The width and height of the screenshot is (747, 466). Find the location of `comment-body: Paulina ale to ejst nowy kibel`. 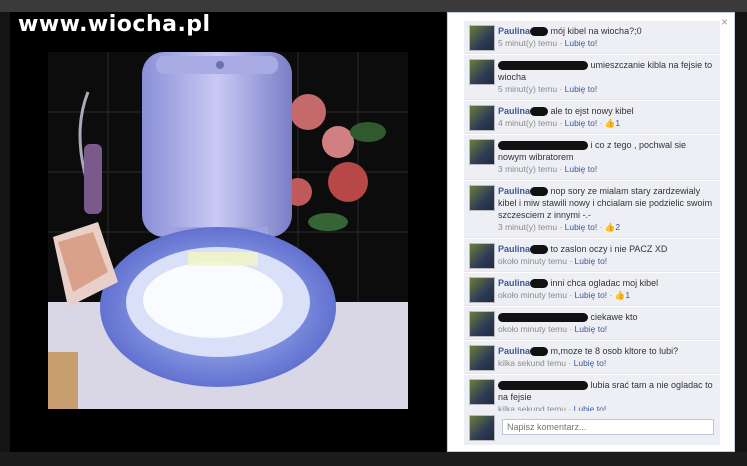

comment-body: Paulina ale to ejst nowy kibel is located at coordinates (607, 111).